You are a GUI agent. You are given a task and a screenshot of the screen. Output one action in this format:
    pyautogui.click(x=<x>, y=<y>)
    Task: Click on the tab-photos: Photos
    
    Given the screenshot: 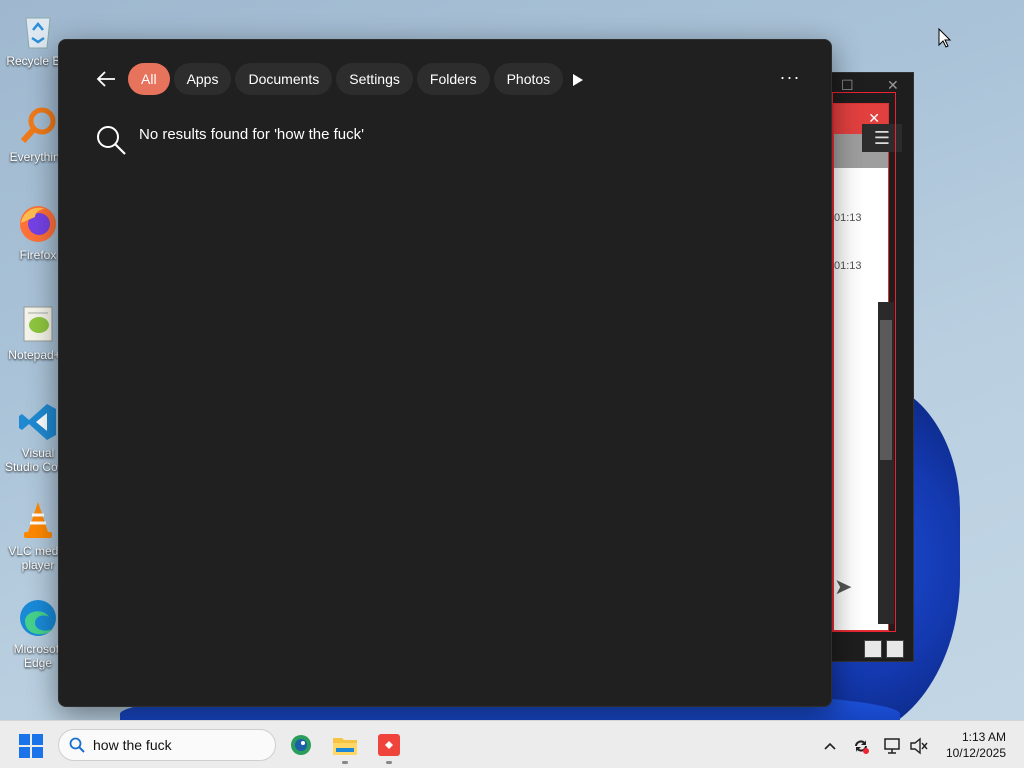 What is the action you would take?
    pyautogui.click(x=528, y=79)
    